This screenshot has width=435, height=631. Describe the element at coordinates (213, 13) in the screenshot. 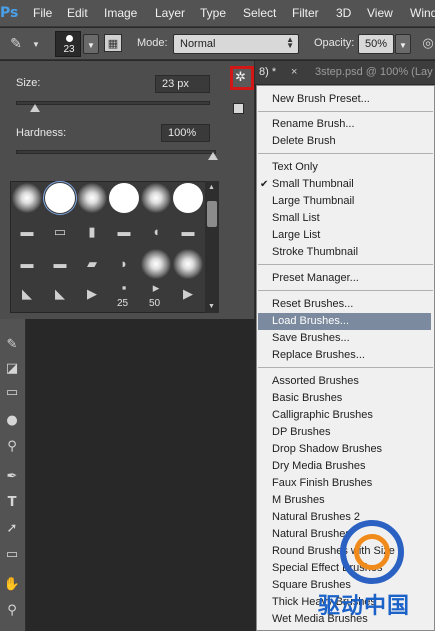

I see `menu-type: Type` at that location.